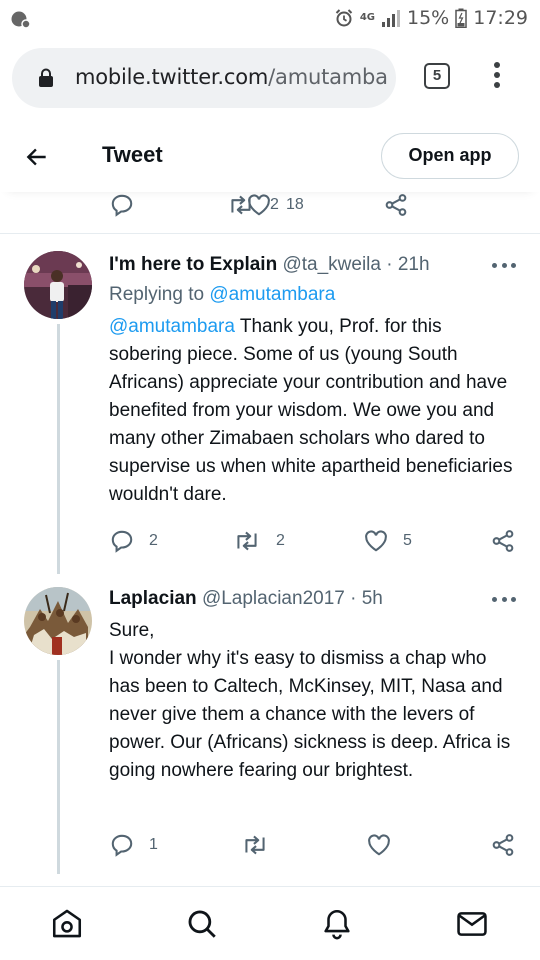 This screenshot has width=540, height=960. I want to click on timestamp: · 21h, so click(407, 264).